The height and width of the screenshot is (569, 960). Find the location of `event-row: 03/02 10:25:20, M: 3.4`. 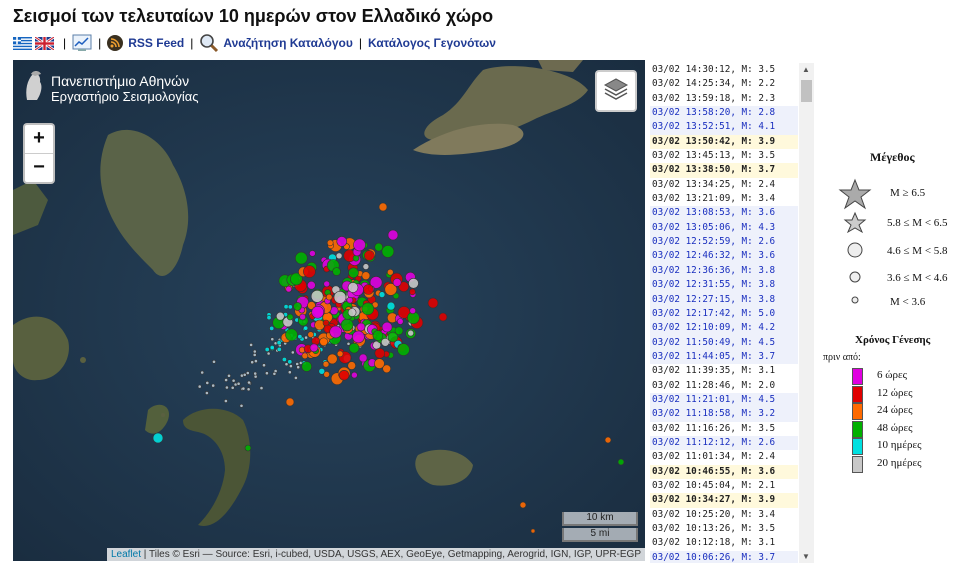

event-row: 03/02 10:25:20, M: 3.4 is located at coordinates (724, 515).